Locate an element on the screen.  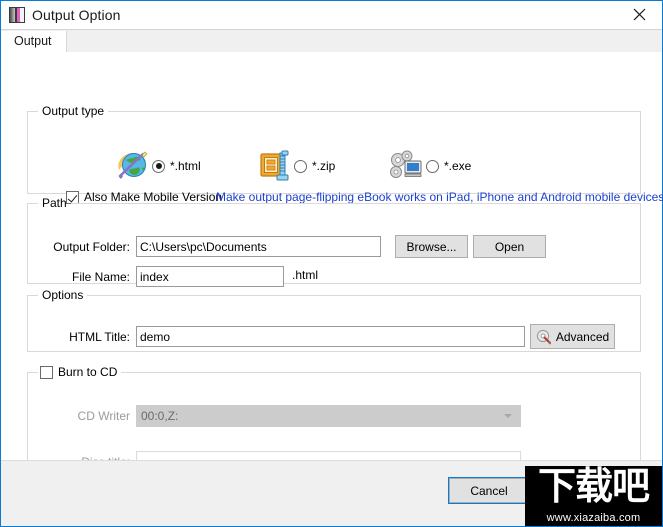
tab-strip: Output is located at coordinates (331, 40).